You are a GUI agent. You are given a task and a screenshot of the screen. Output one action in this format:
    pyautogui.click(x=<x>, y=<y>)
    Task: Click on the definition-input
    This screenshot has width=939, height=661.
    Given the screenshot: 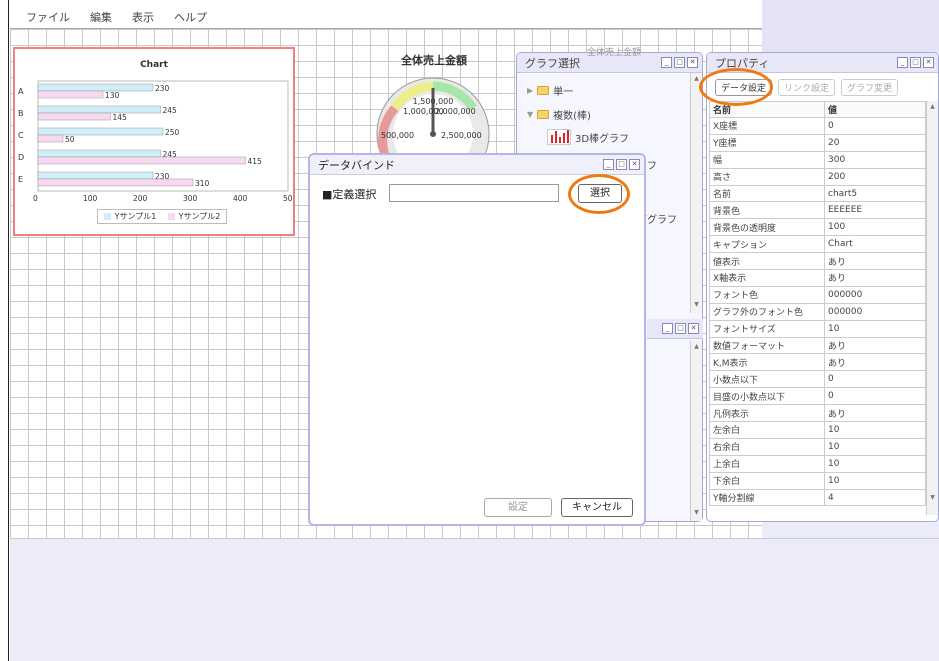 What is the action you would take?
    pyautogui.click(x=474, y=193)
    